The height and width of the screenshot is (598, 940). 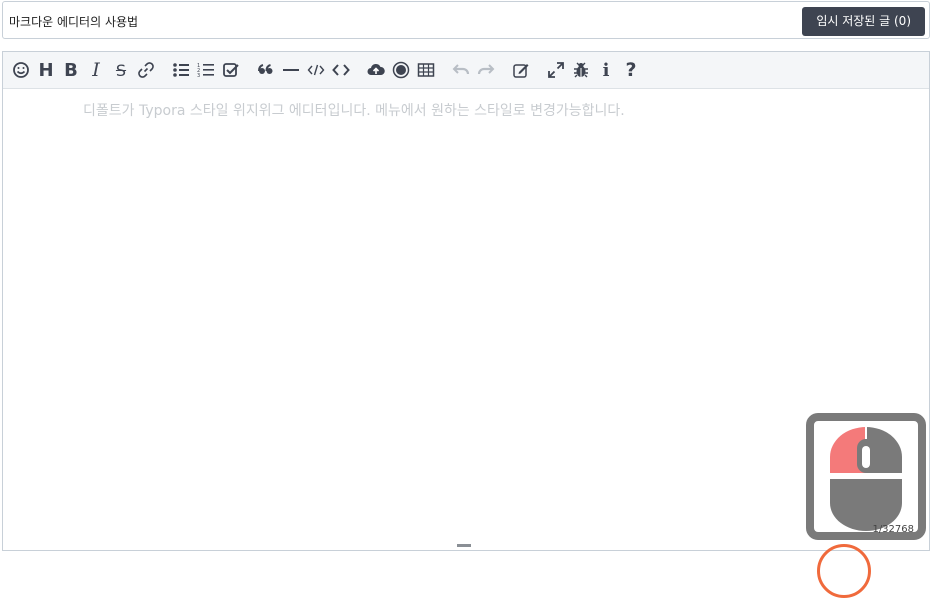 What do you see at coordinates (291, 70) in the screenshot?
I see `horizontal-rule-icon` at bounding box center [291, 70].